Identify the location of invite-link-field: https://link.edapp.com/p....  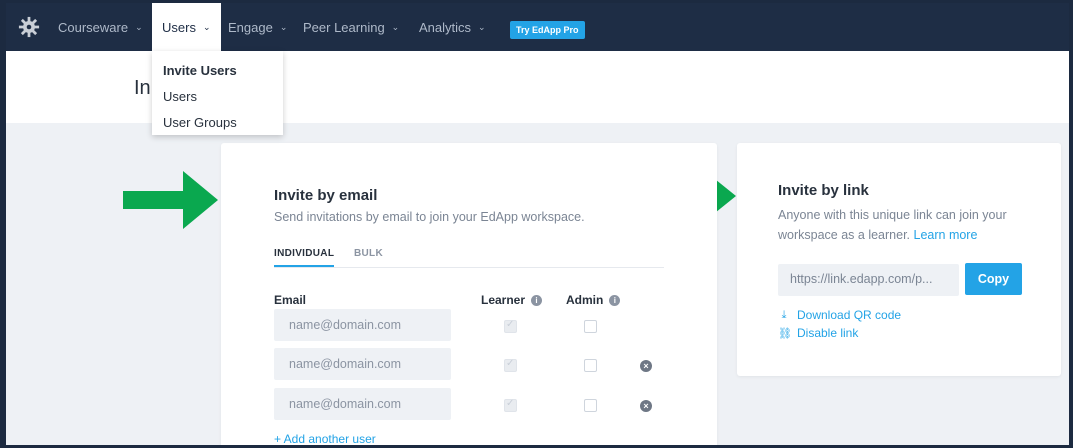
(868, 280).